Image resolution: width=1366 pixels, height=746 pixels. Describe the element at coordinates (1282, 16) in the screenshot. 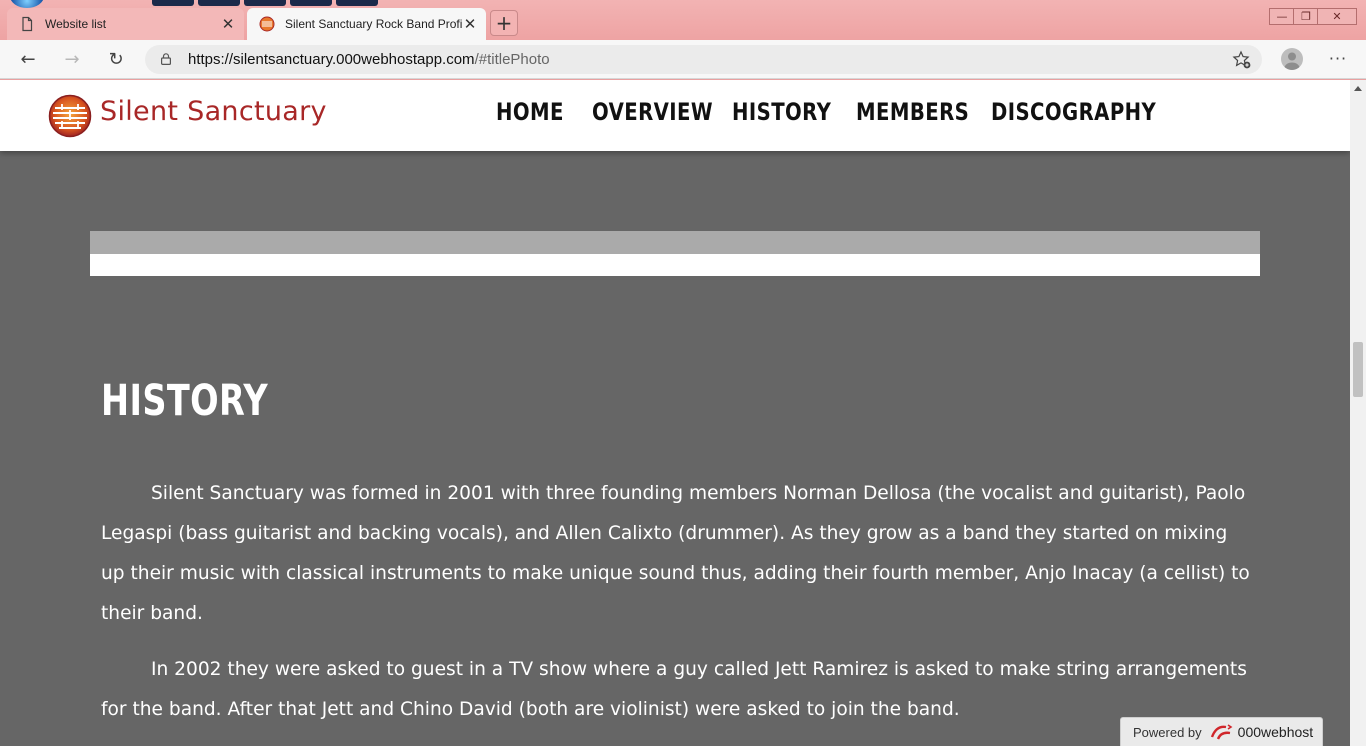

I see `minimize-button: —` at that location.